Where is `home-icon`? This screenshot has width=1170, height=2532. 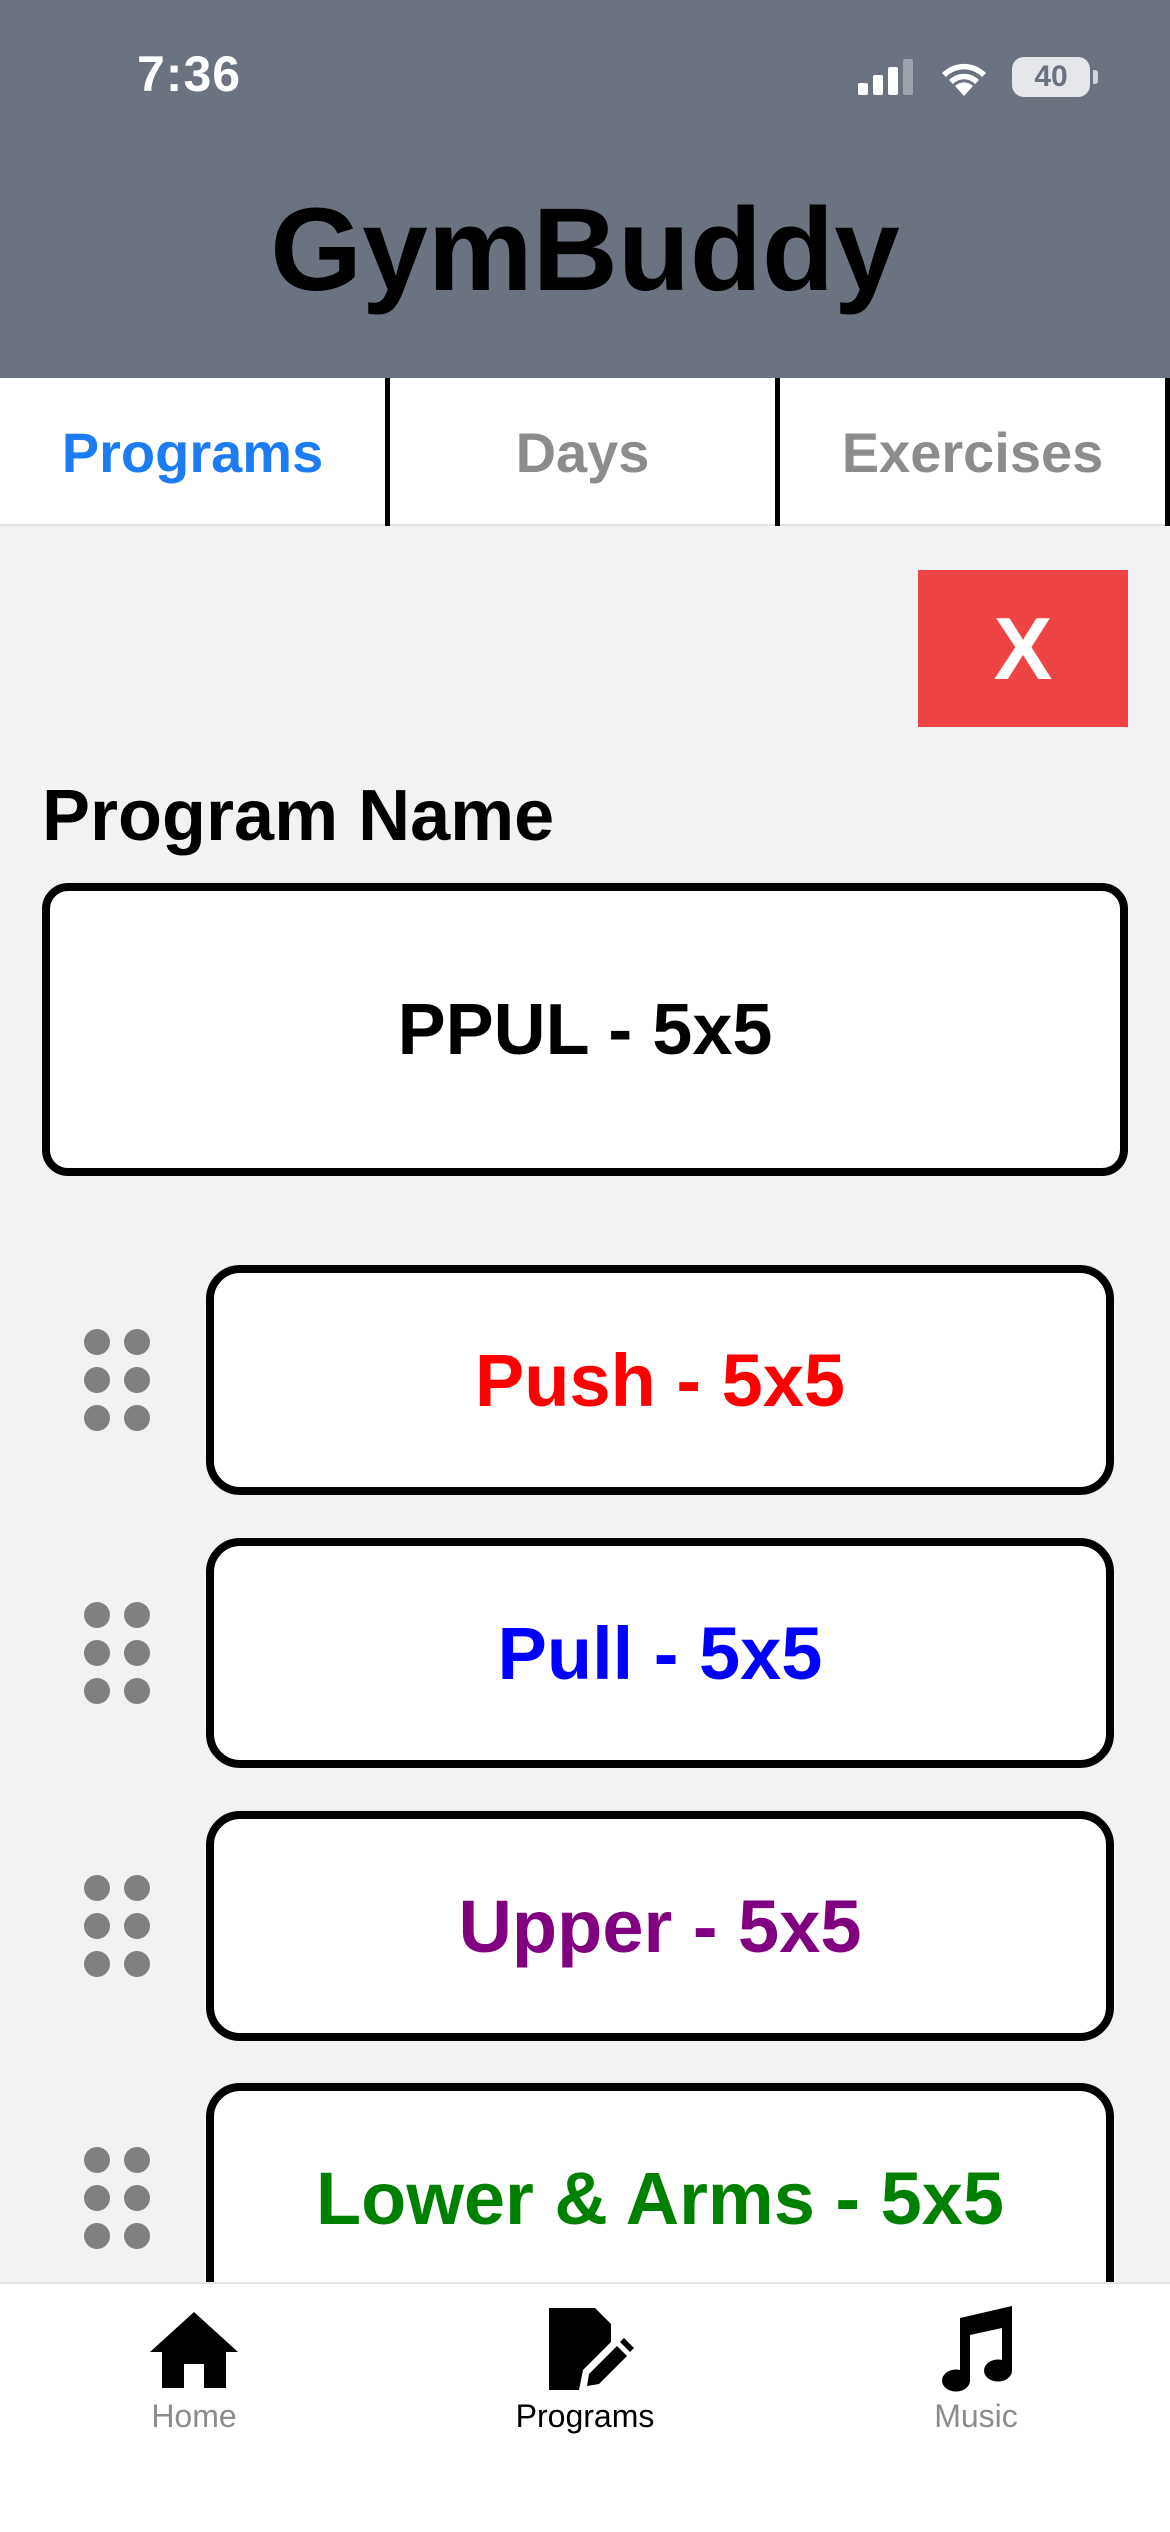
home-icon is located at coordinates (194, 2350).